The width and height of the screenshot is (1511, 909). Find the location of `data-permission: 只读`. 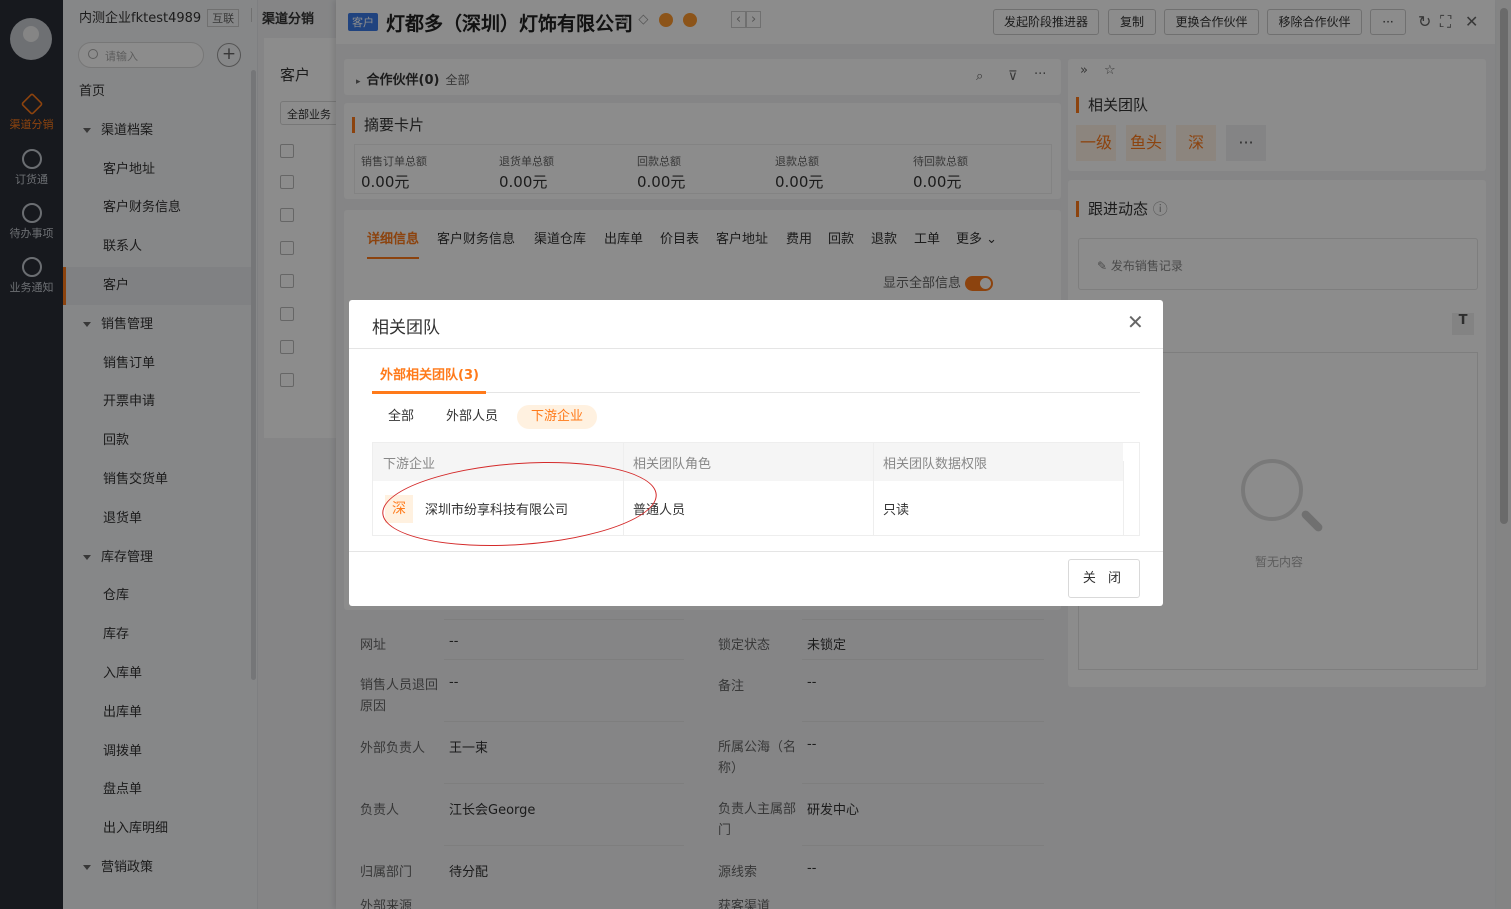

data-permission: 只读 is located at coordinates (896, 510).